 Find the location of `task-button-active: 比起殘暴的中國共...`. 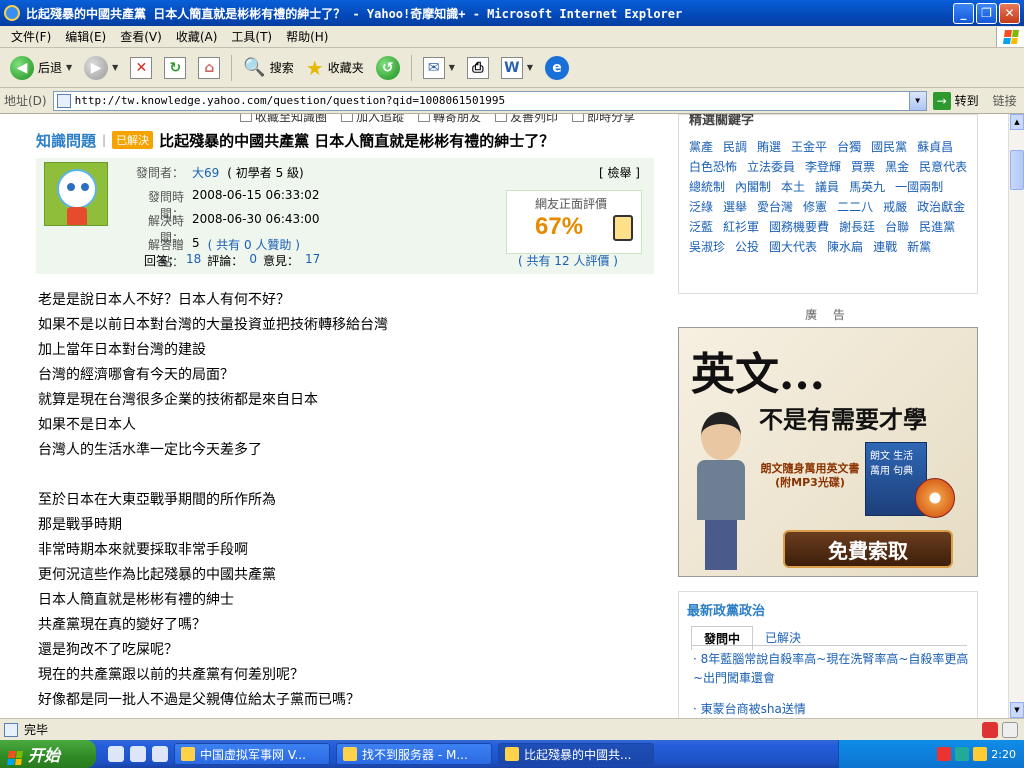

task-button-active: 比起殘暴的中國共... is located at coordinates (576, 754).